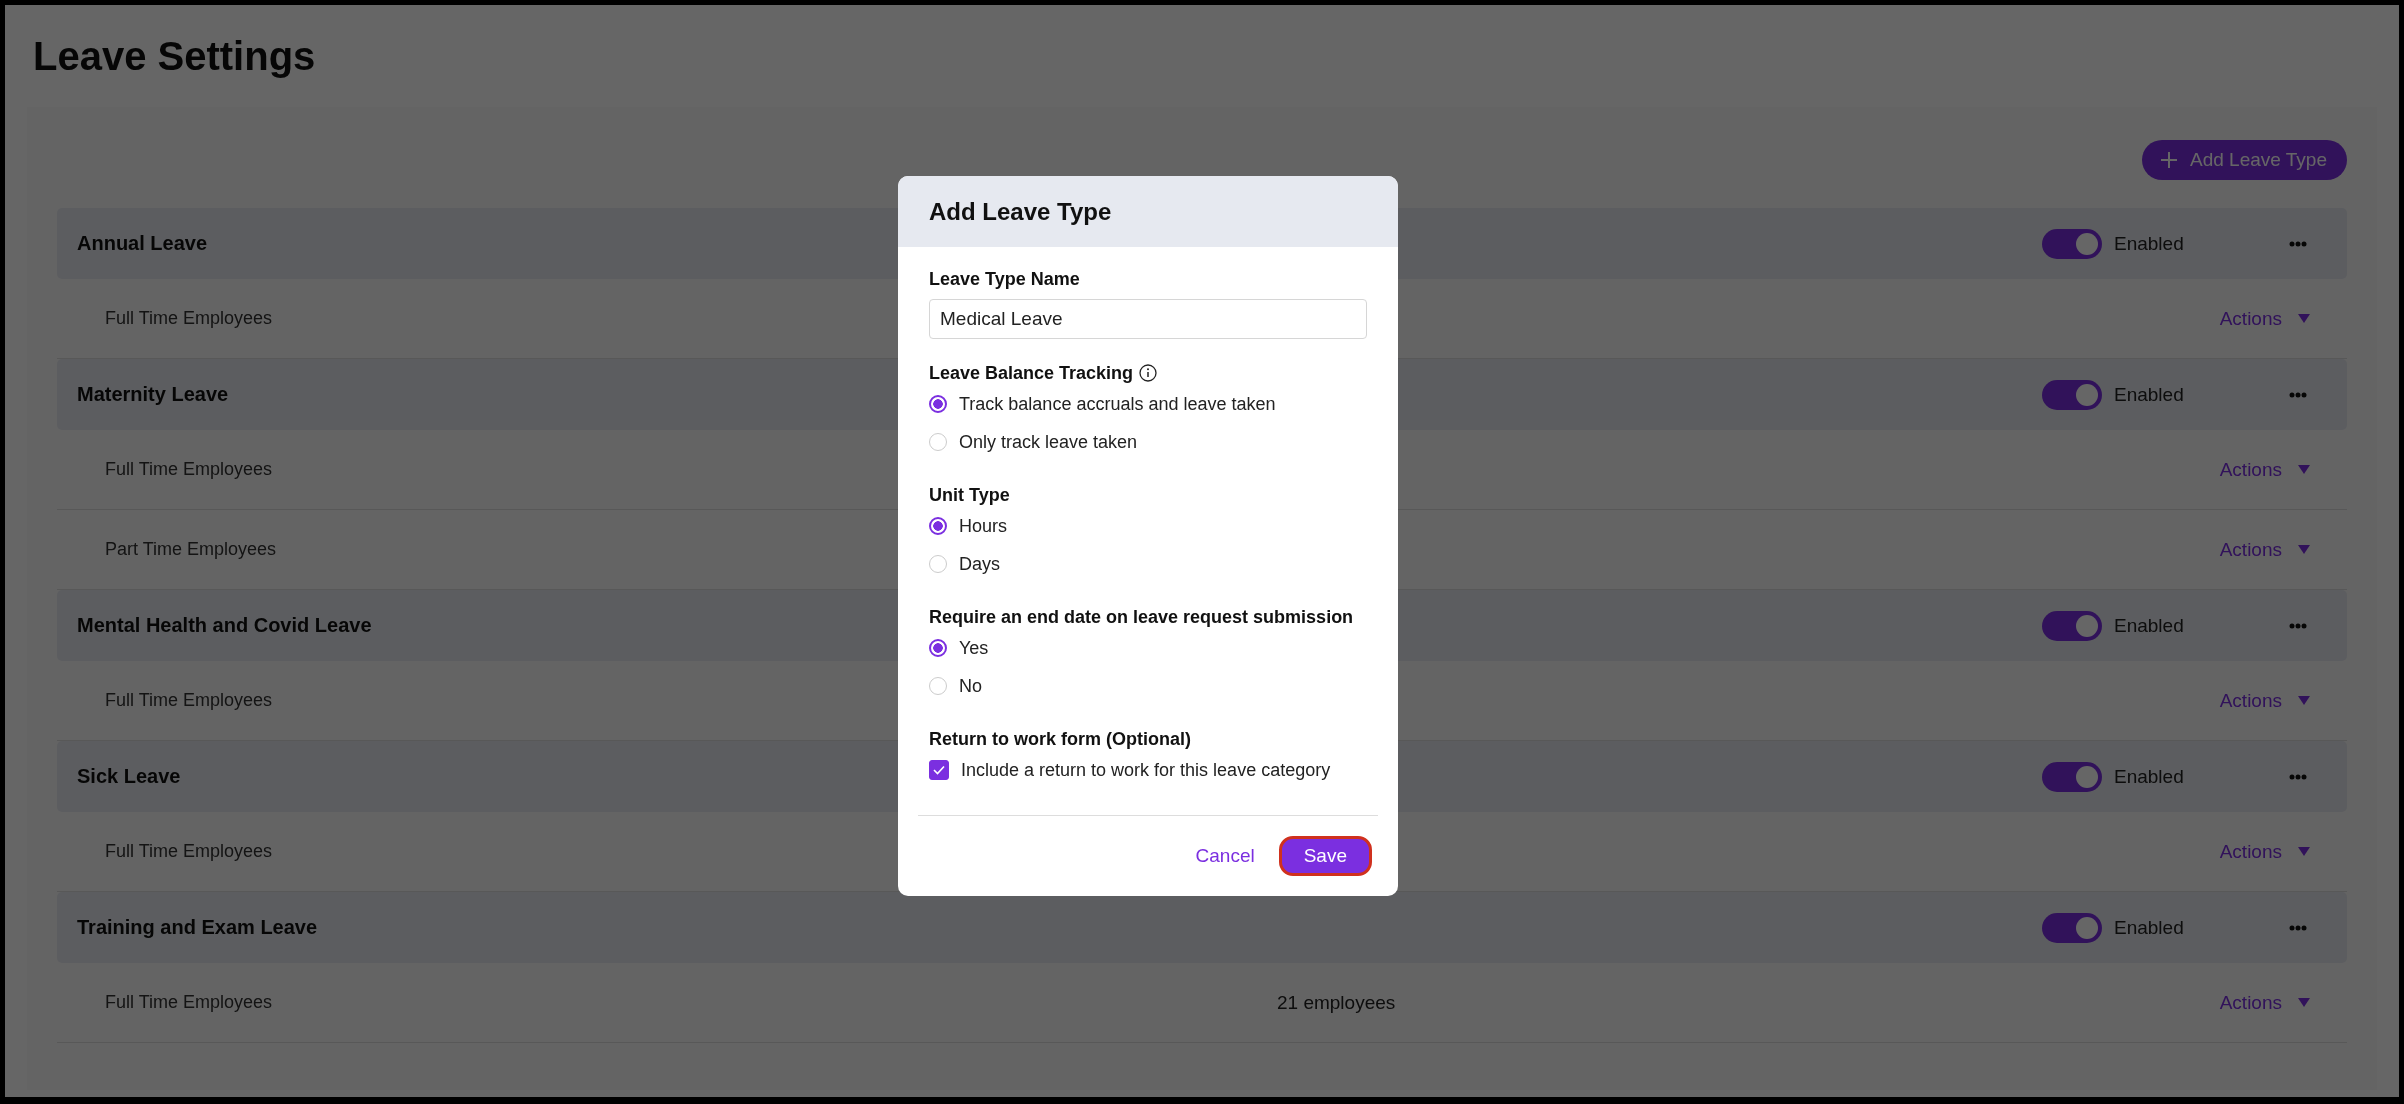 The height and width of the screenshot is (1104, 2404). I want to click on info-icon, so click(1148, 373).